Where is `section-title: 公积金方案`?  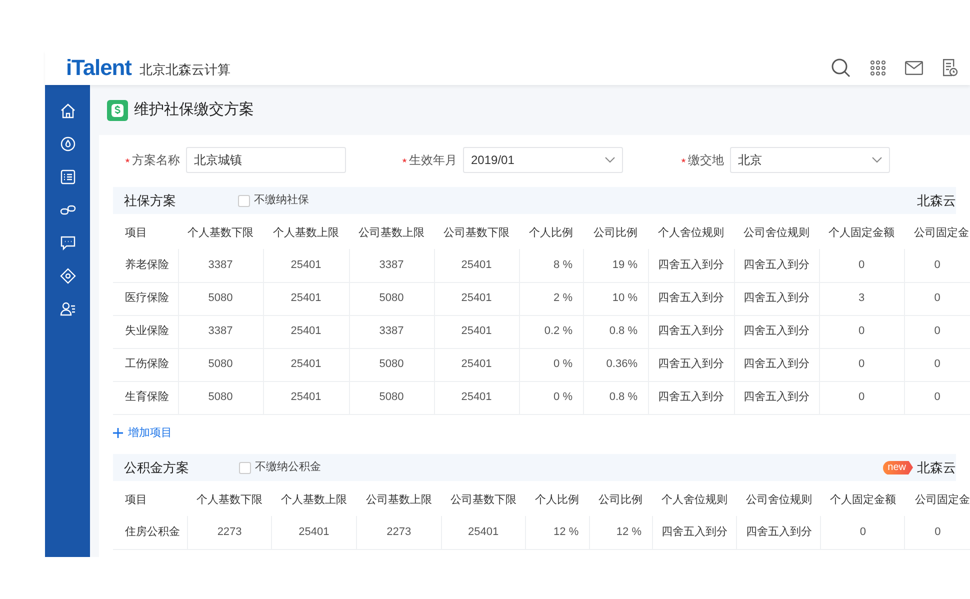
section-title: 公积金方案 is located at coordinates (157, 467).